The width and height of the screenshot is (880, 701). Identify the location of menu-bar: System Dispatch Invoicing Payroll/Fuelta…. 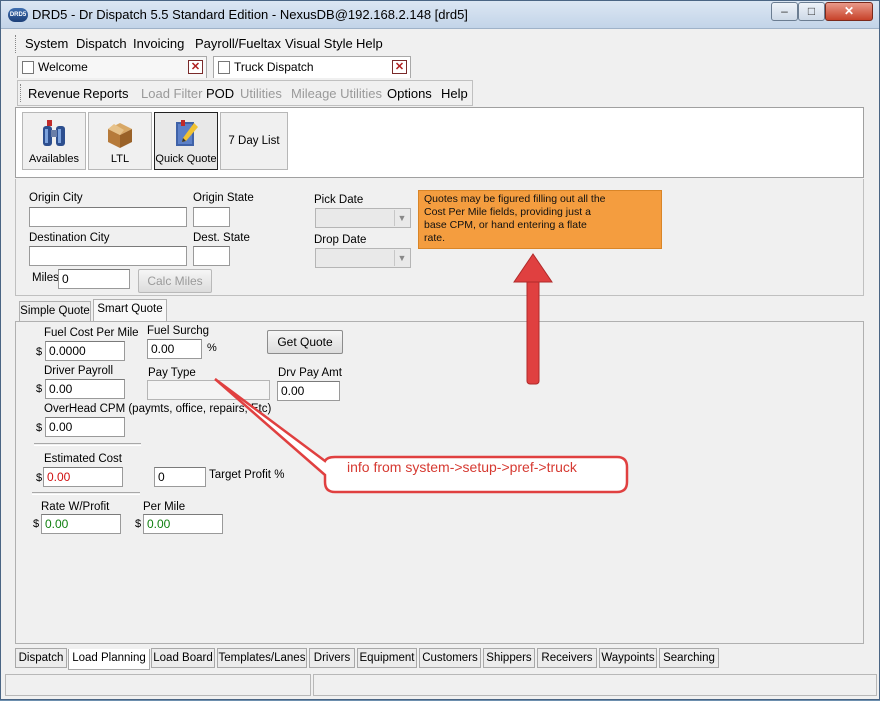
(443, 44).